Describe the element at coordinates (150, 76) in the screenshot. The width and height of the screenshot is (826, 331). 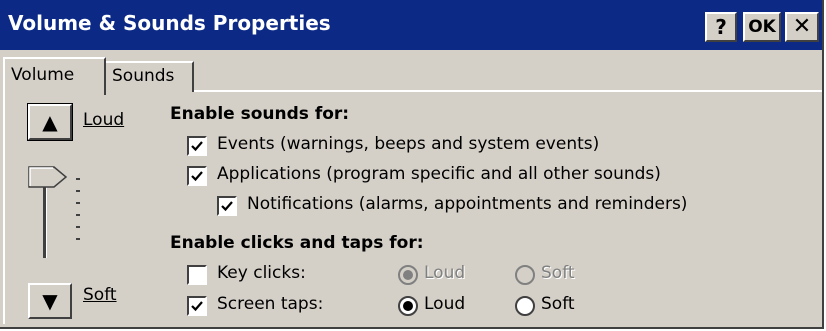
I see `tab-sounds: Sounds` at that location.